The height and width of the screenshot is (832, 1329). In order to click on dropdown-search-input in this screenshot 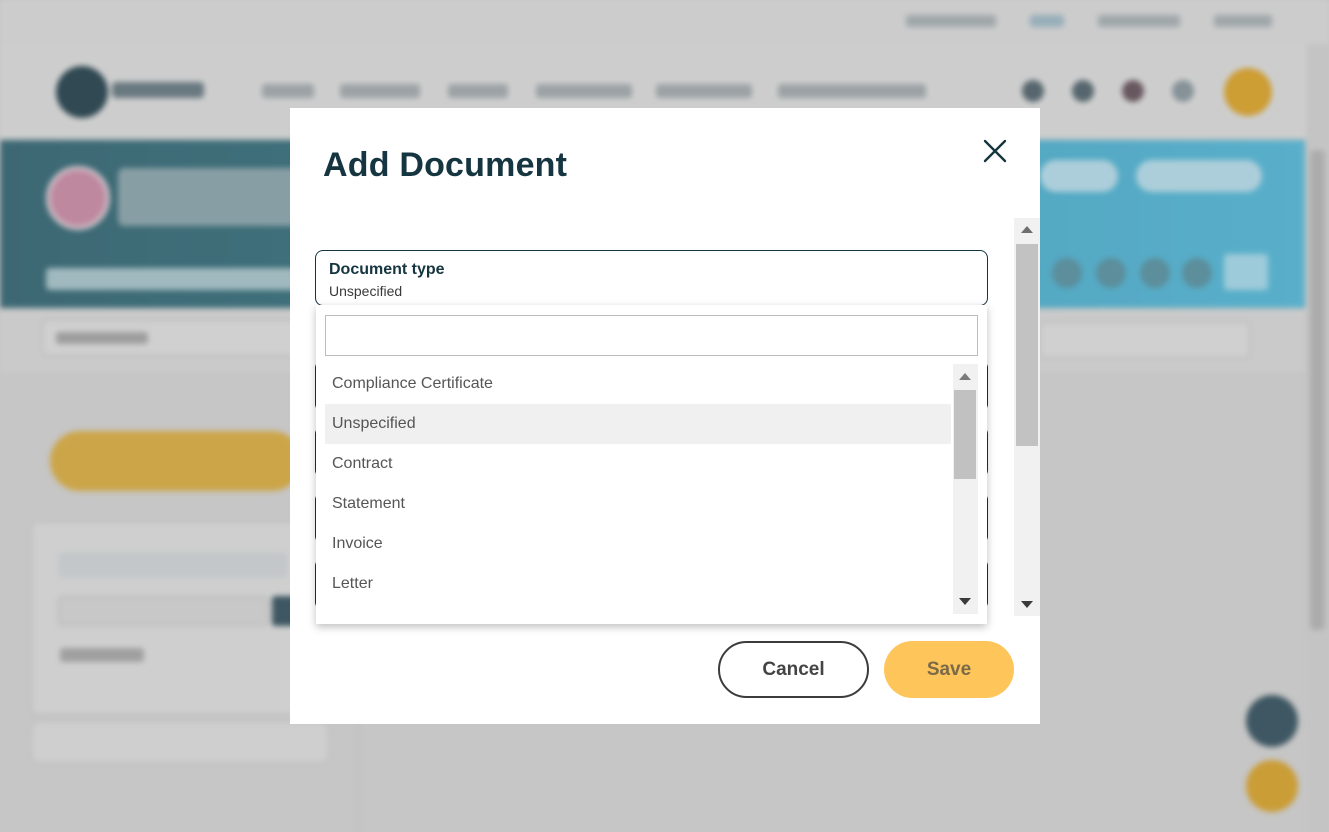, I will do `click(651, 335)`.